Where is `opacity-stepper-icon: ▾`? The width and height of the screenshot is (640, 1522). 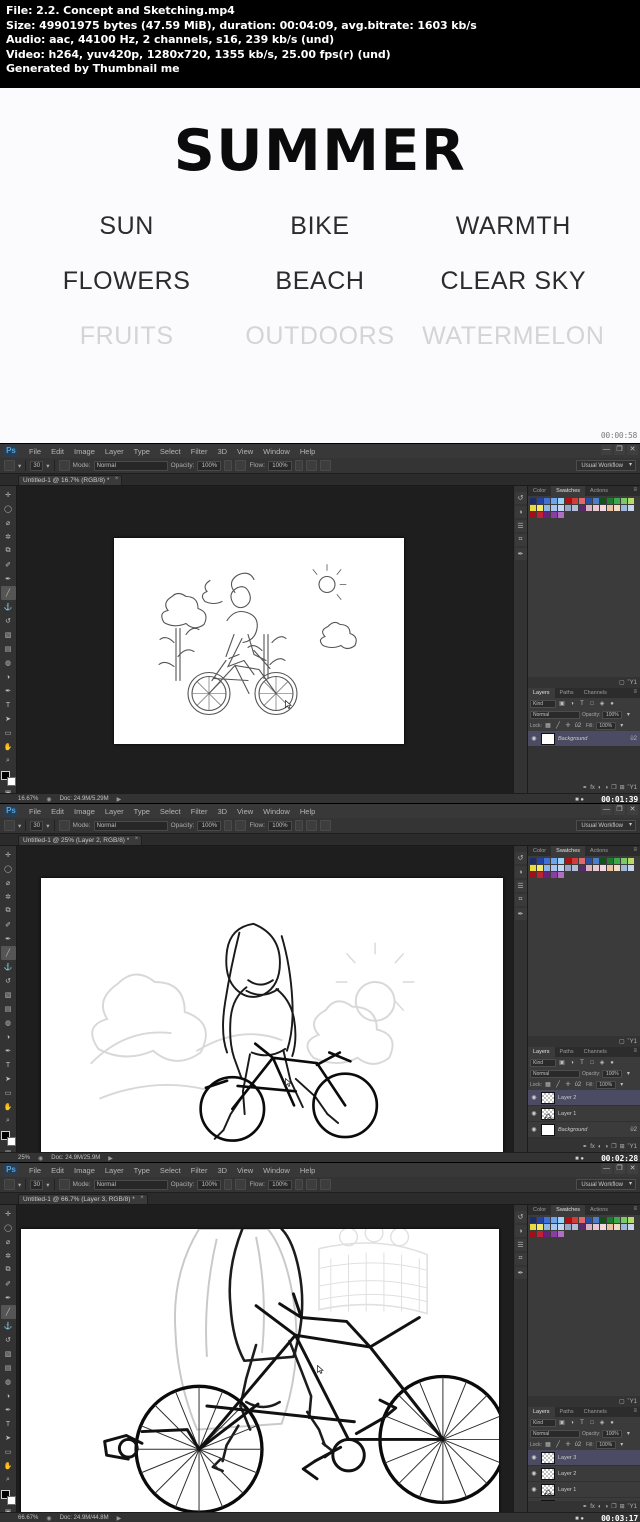
opacity-stepper-icon: ▾ is located at coordinates (628, 1074).